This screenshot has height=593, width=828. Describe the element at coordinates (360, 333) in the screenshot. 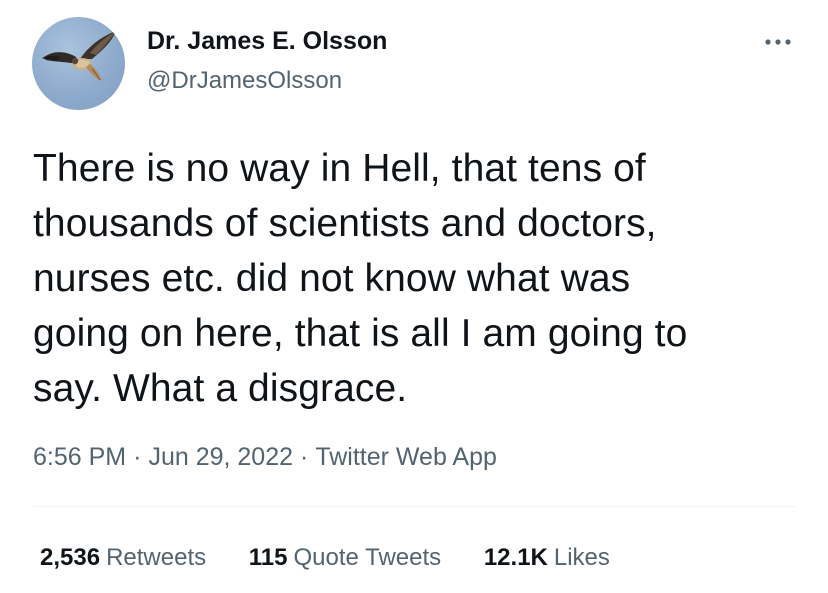

I see `tweet-text-line: going on here, that is all I am going to` at that location.